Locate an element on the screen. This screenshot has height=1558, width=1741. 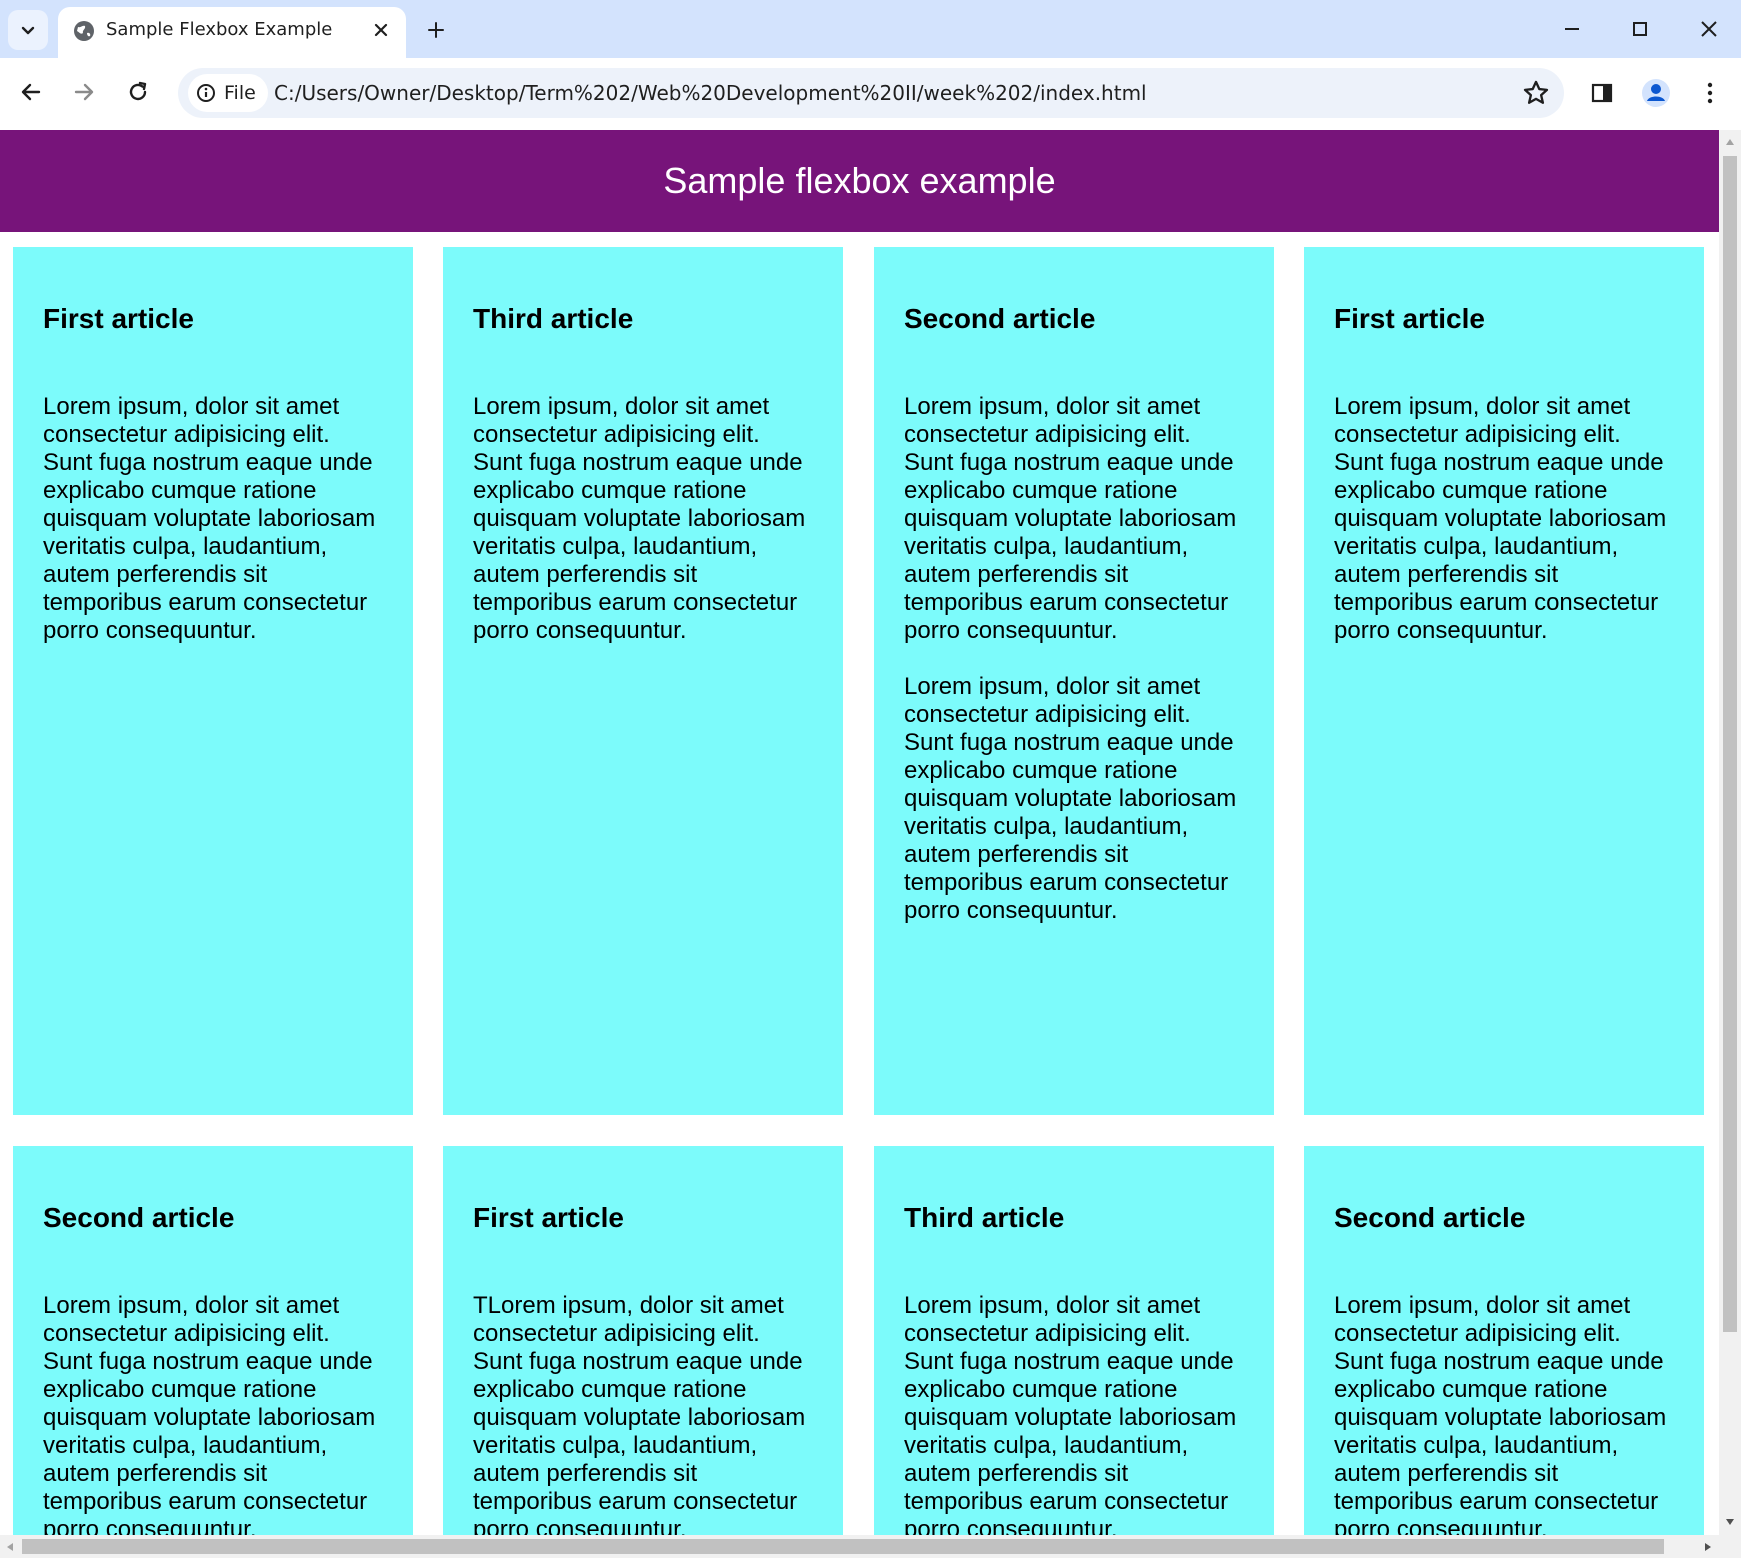
window-close-button is located at coordinates (1709, 29).